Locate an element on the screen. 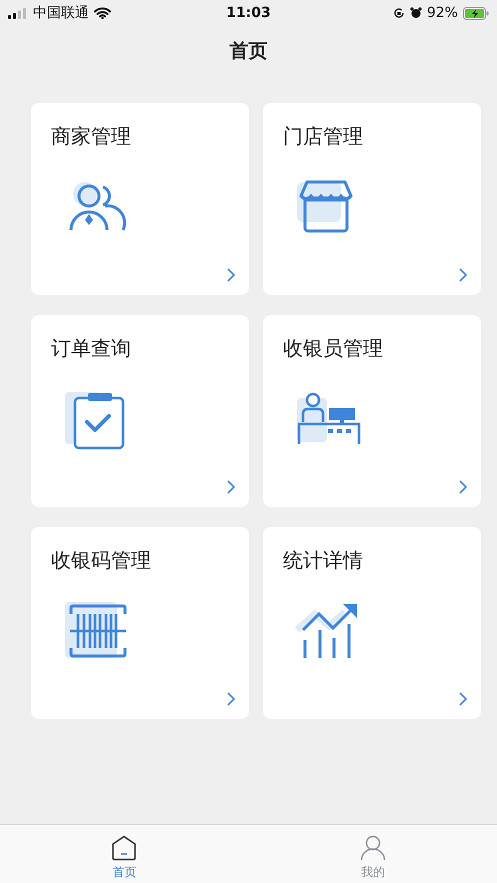  menu-card: 商家管理 is located at coordinates (140, 199).